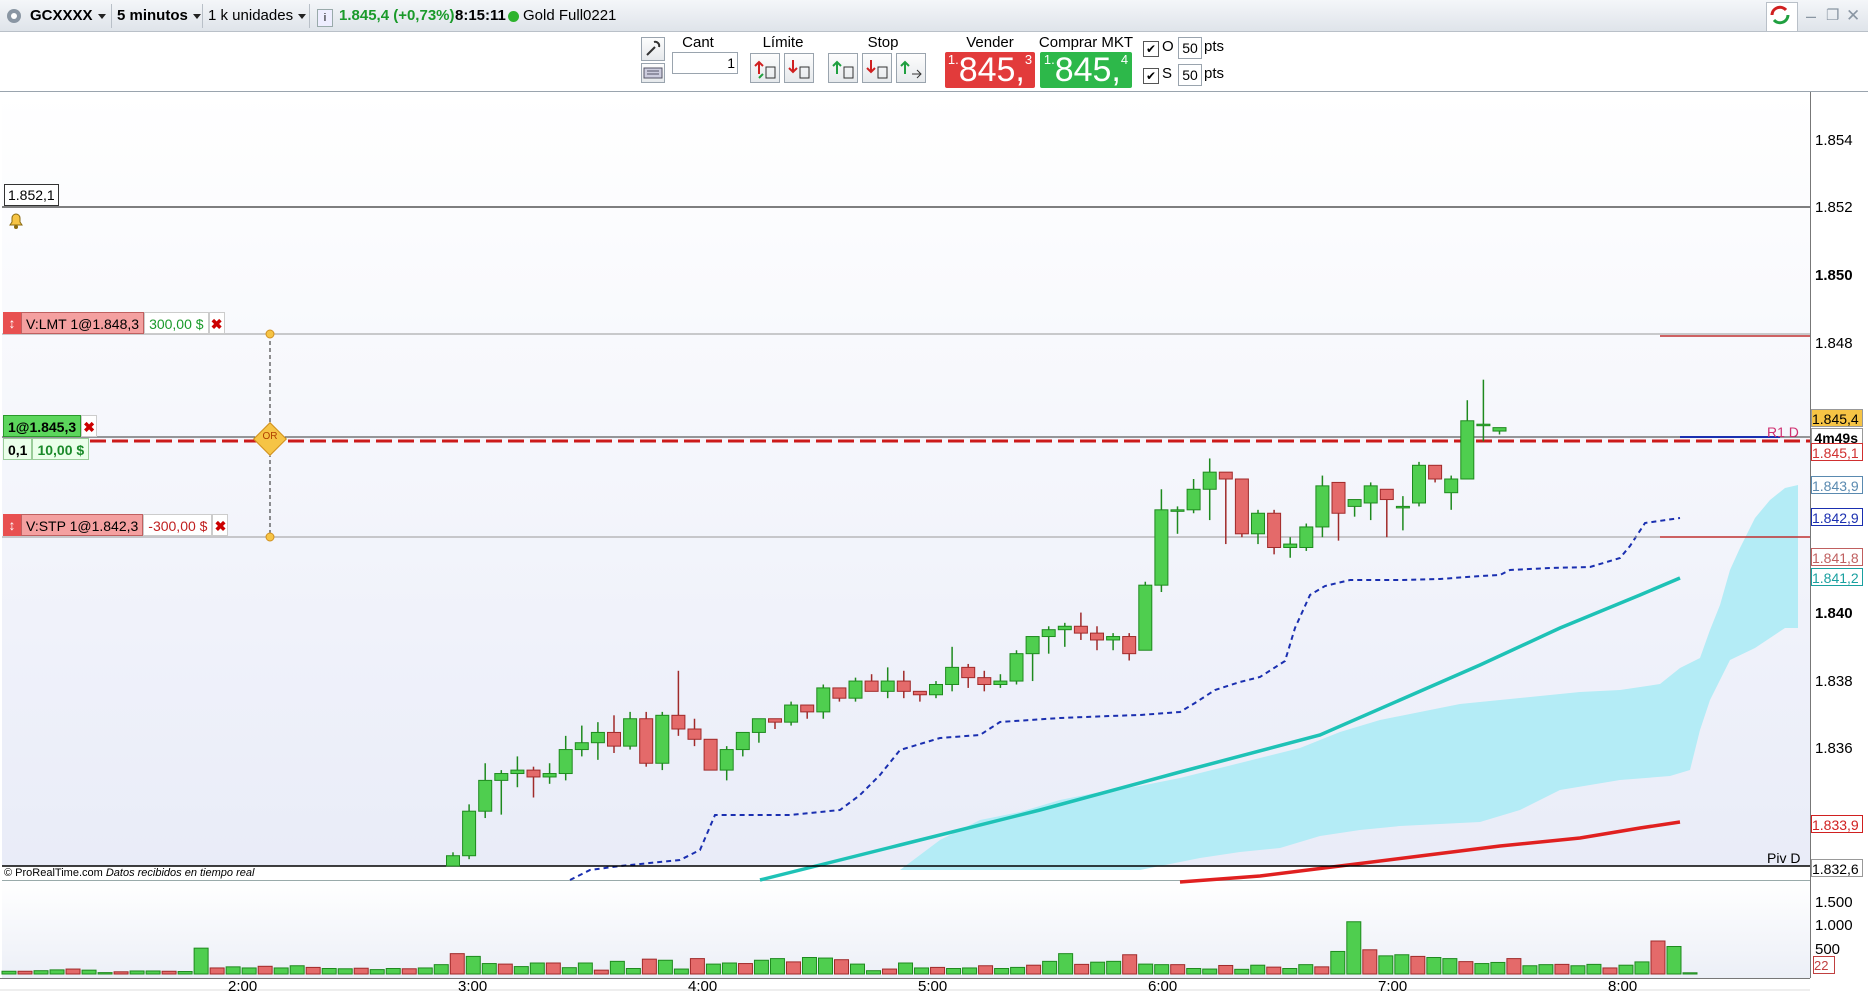 Image resolution: width=1868 pixels, height=1001 pixels. What do you see at coordinates (114, 323) in the screenshot?
I see `limit-order-tag: ↕ V:LMT 1@1.848,3 300,00 $ ✖` at bounding box center [114, 323].